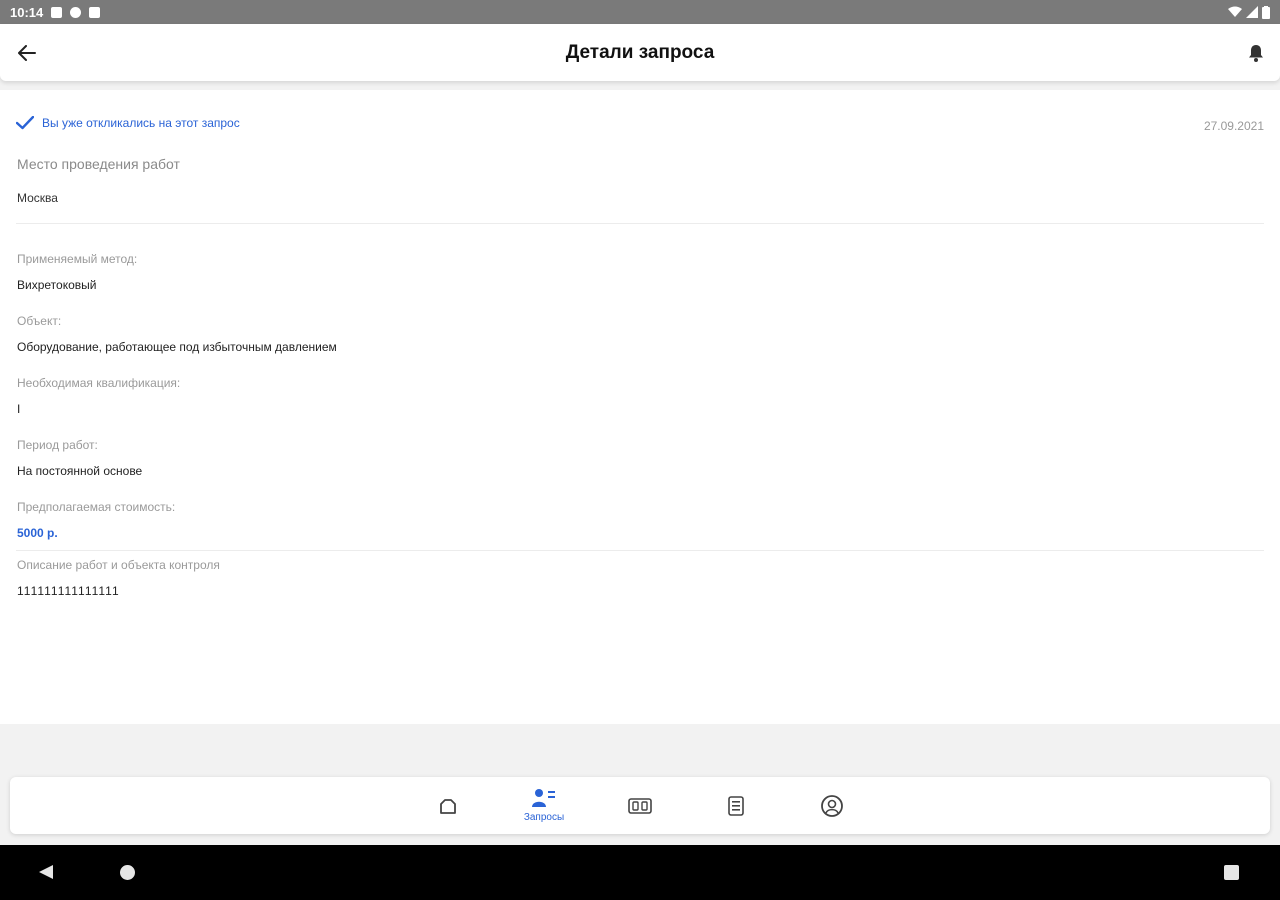 This screenshot has width=1280, height=900. What do you see at coordinates (1235, 11) in the screenshot?
I see `wifi-icon` at bounding box center [1235, 11].